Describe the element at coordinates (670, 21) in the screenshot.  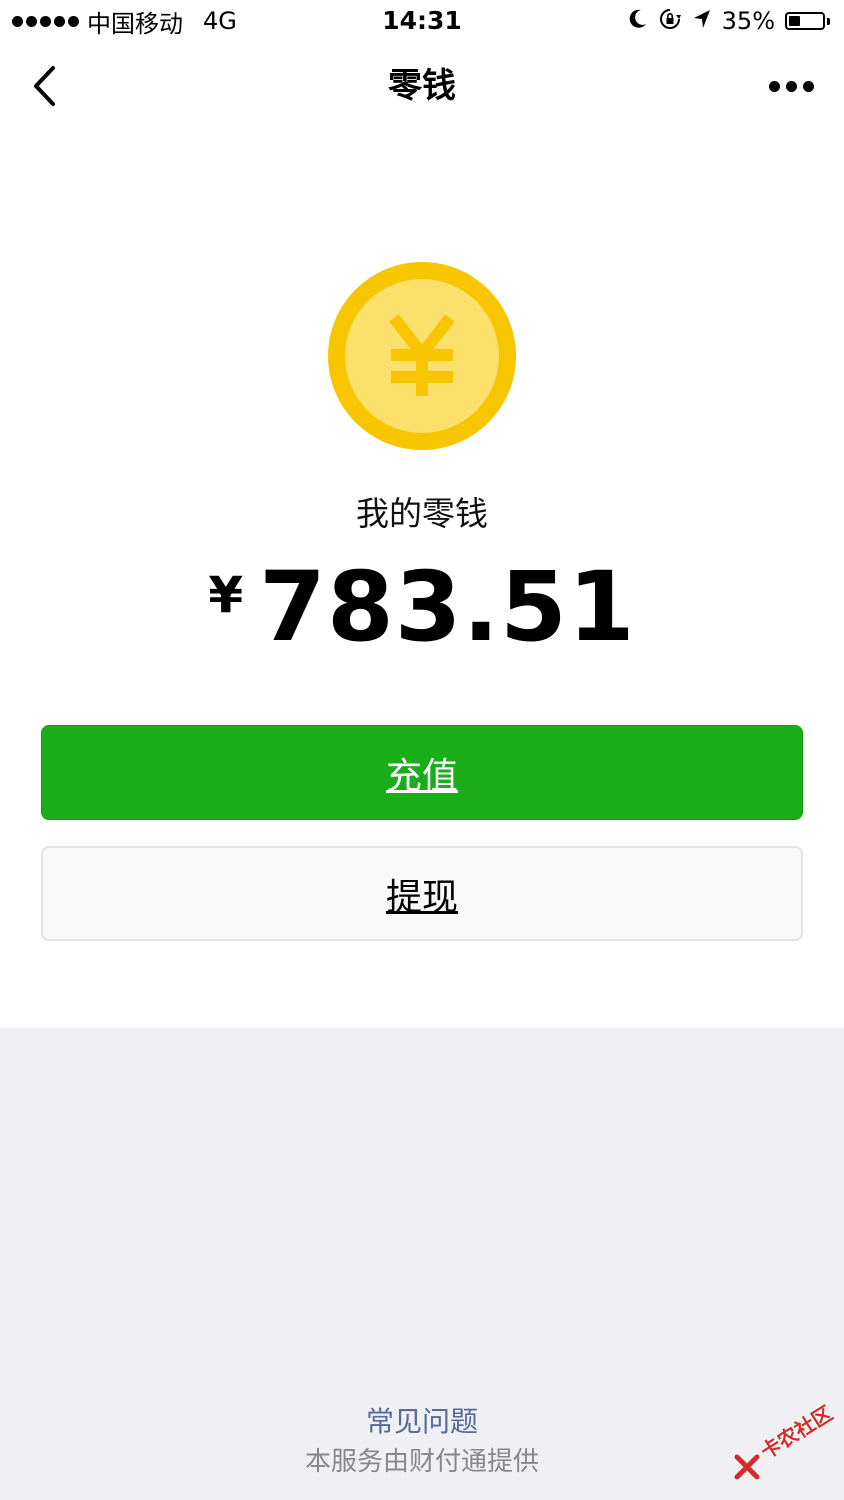
I see `rotation-lock-icon` at that location.